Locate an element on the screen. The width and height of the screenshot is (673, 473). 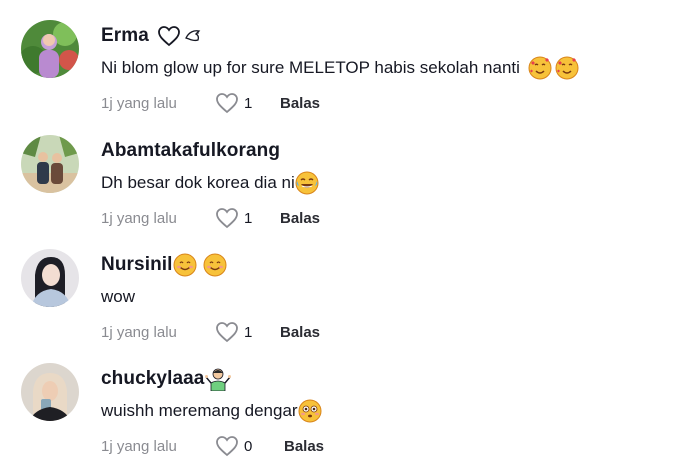
dove-icon is located at coordinates (193, 36).